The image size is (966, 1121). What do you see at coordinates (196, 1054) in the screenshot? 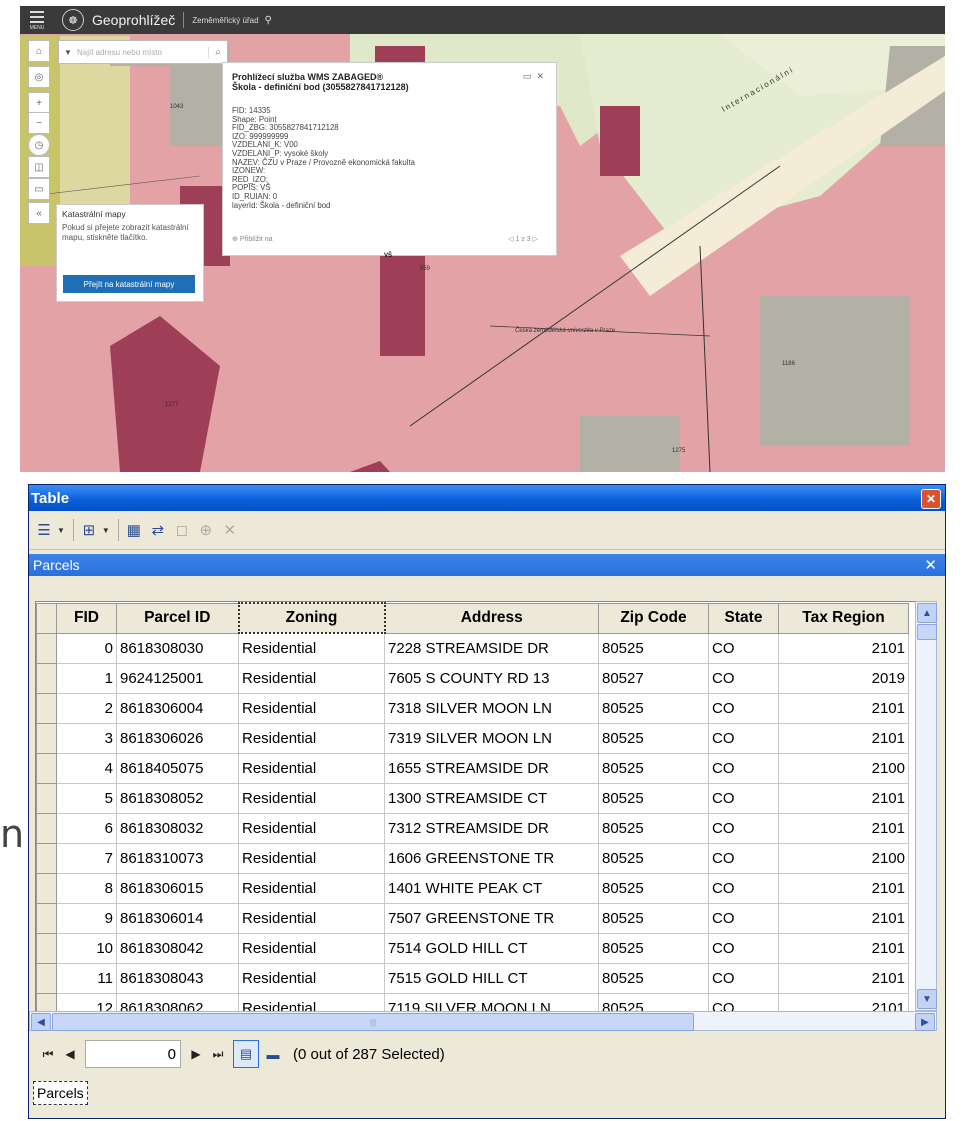
I see `next-record-icon: ▶` at bounding box center [196, 1054].